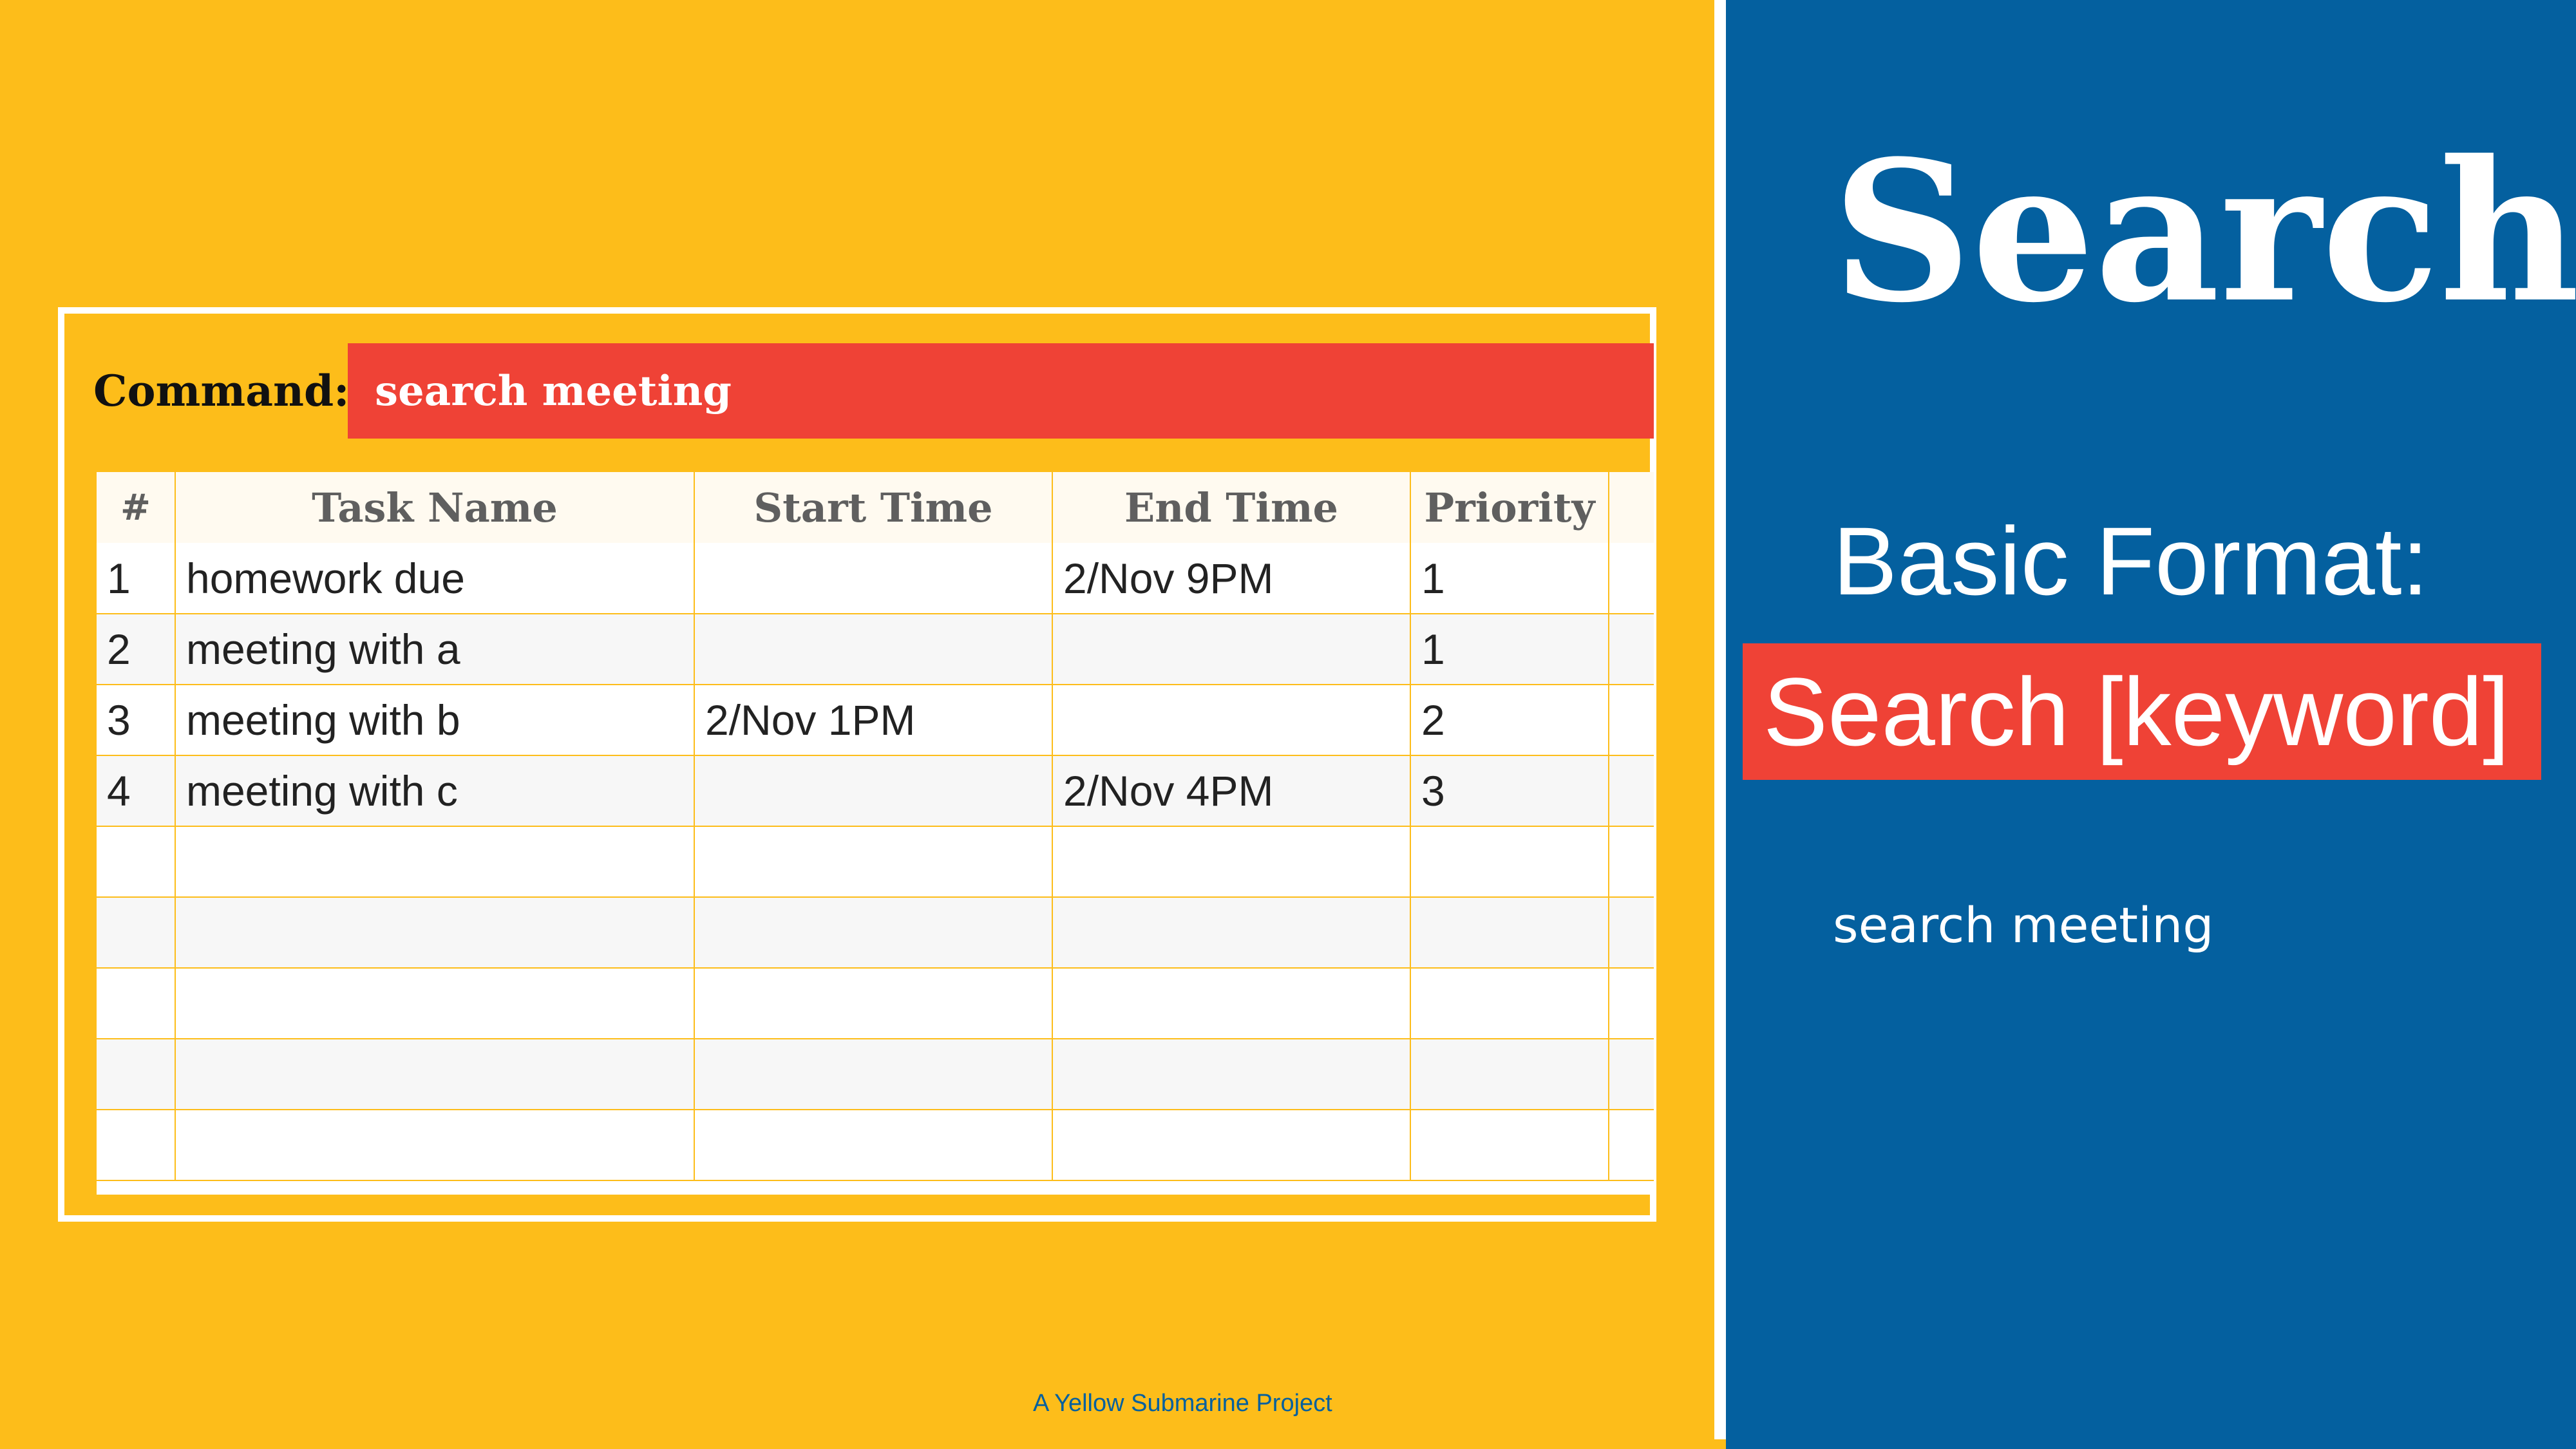 The height and width of the screenshot is (1449, 2576). What do you see at coordinates (434, 650) in the screenshot?
I see `cell-task-name: meeting with a` at bounding box center [434, 650].